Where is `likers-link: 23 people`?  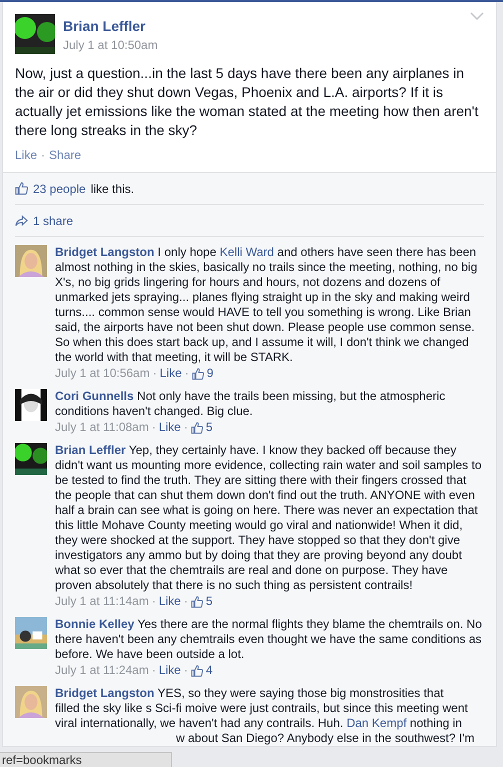 likers-link: 23 people is located at coordinates (59, 189).